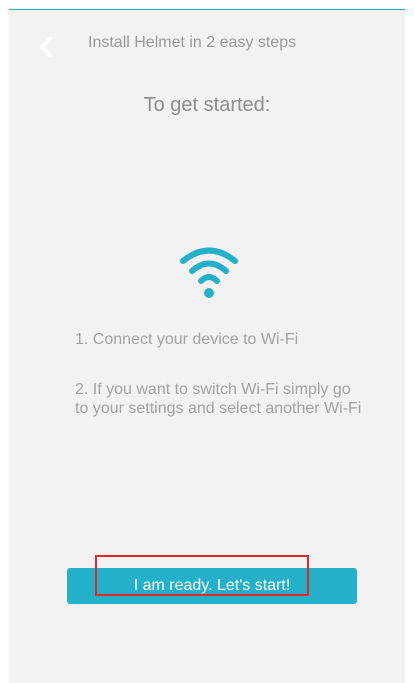 The width and height of the screenshot is (414, 683). Describe the element at coordinates (212, 586) in the screenshot. I see `start-button: I am ready. Let's start!` at that location.